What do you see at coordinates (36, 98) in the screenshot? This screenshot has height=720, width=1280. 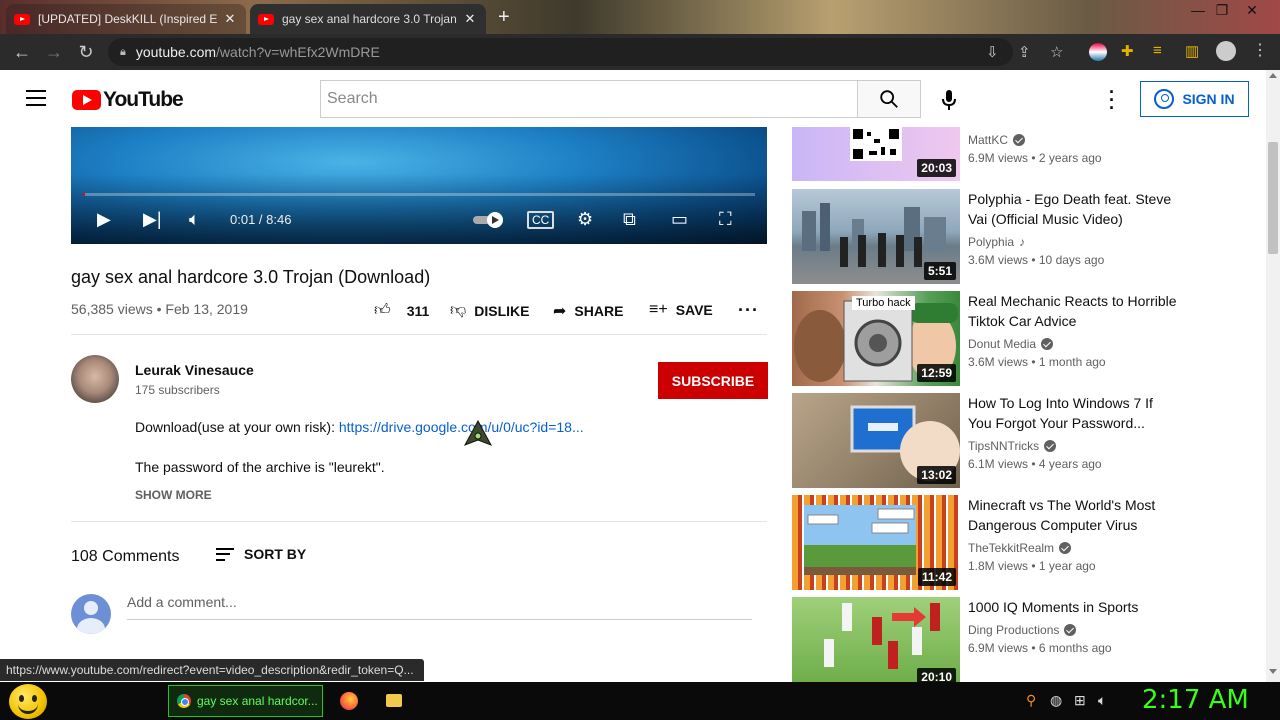 I see `menu-icon` at bounding box center [36, 98].